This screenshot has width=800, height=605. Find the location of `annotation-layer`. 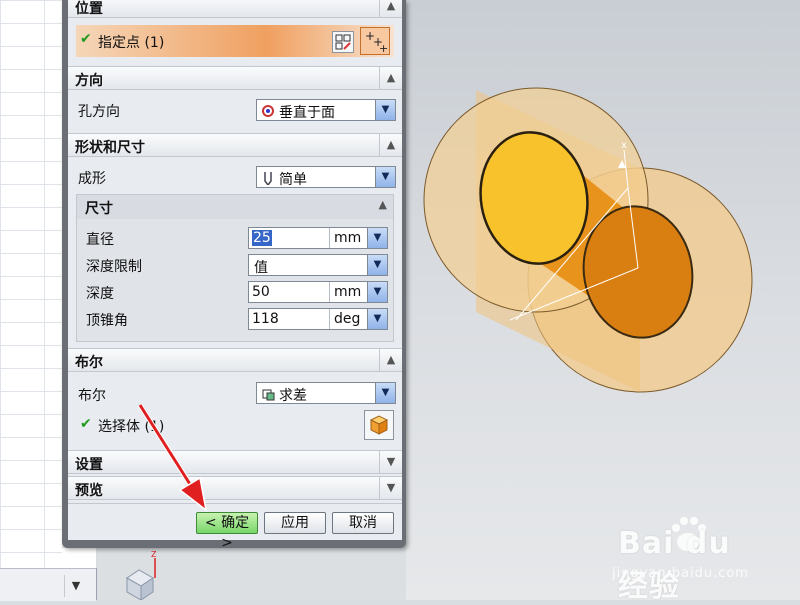

annotation-layer is located at coordinates (172, 457).